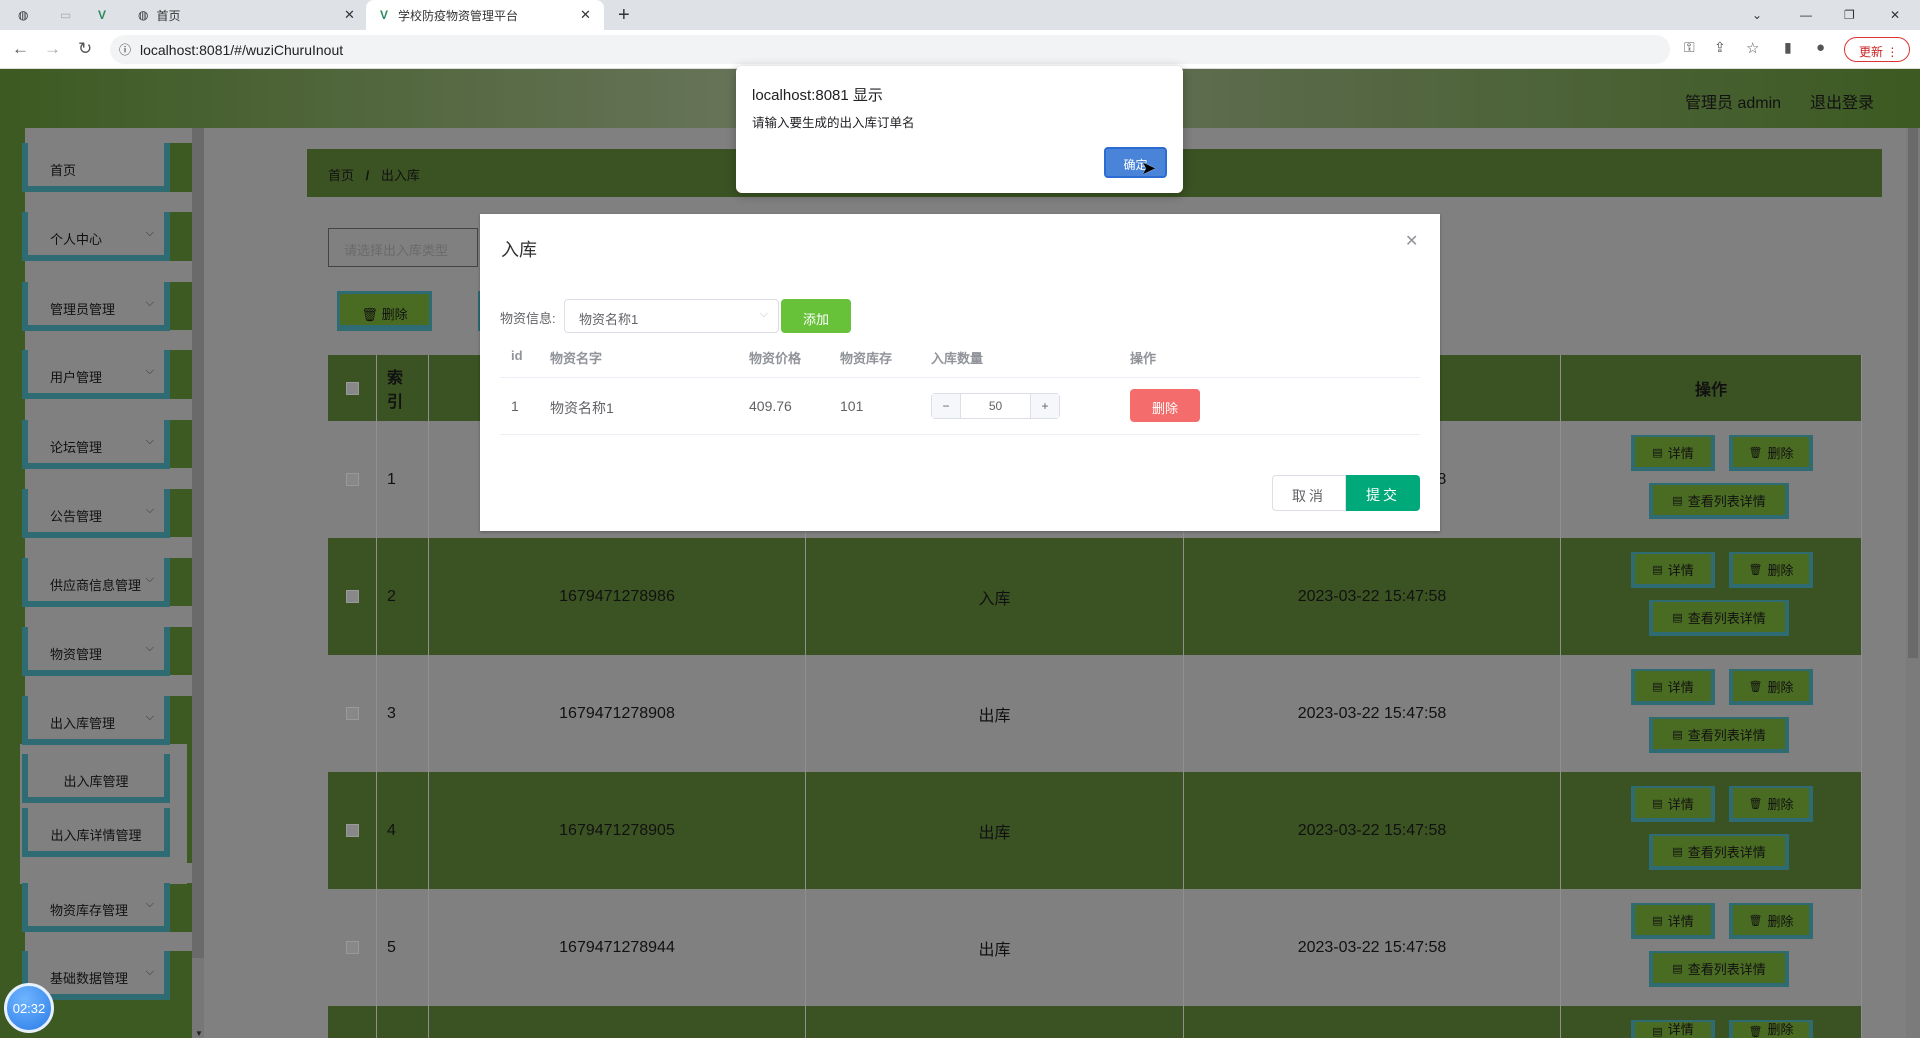 Image resolution: width=1920 pixels, height=1038 pixels. I want to click on restore-button: ❐, so click(1849, 15).